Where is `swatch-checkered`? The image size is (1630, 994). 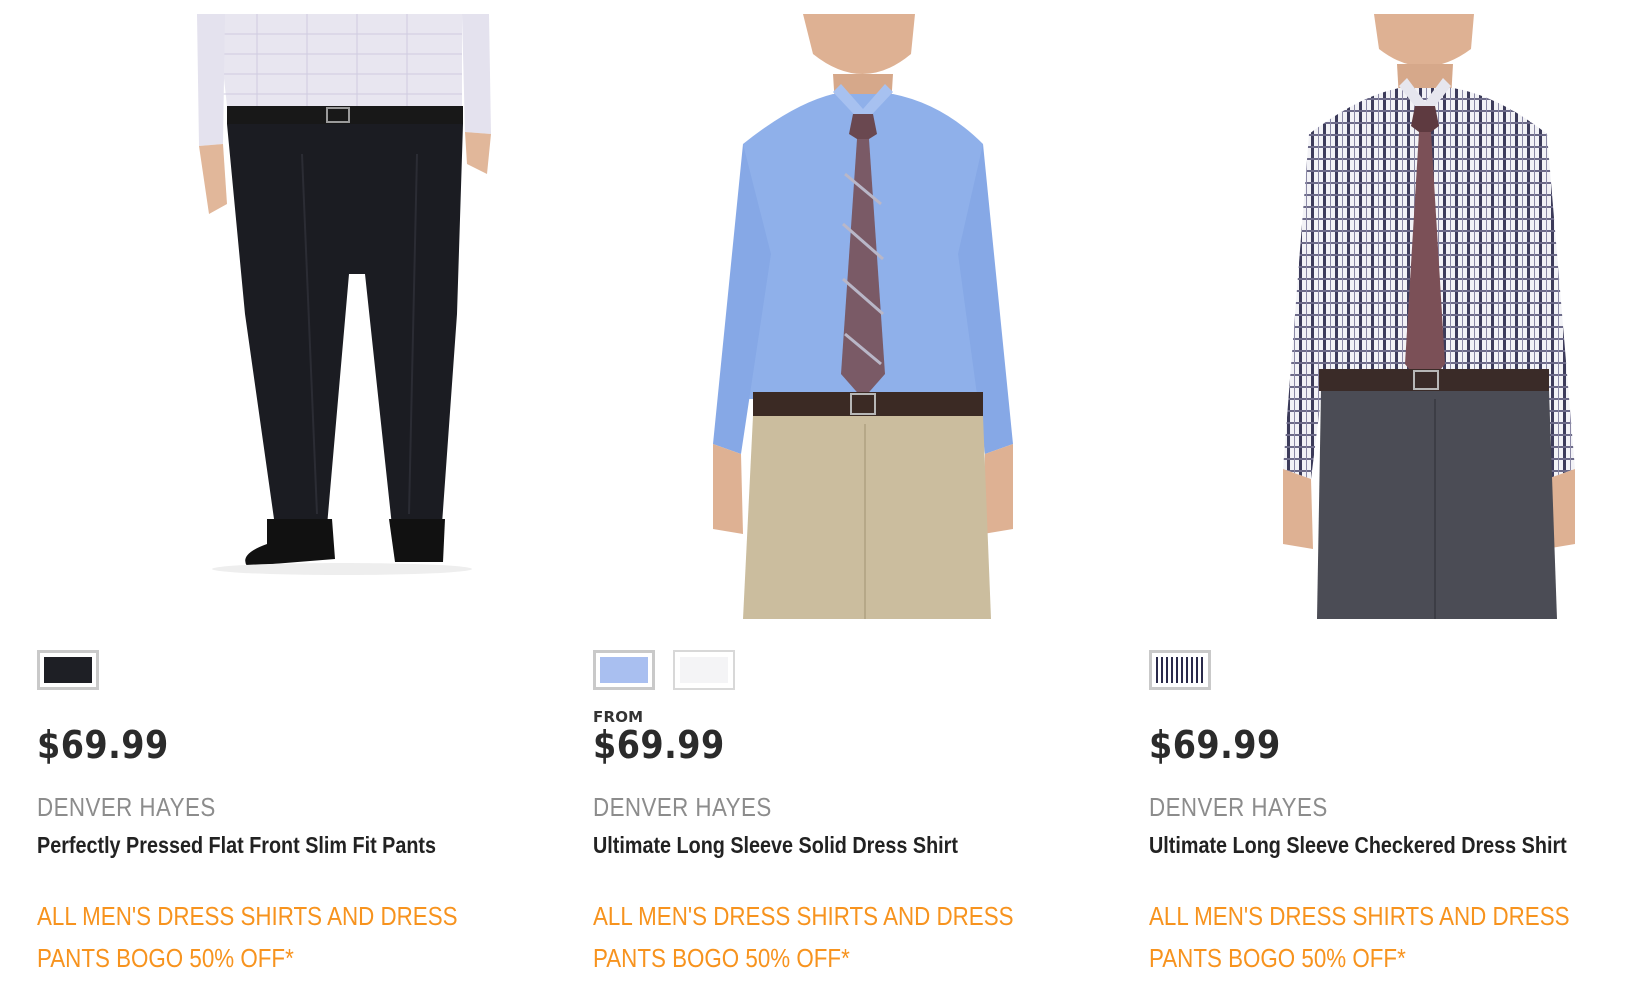
swatch-checkered is located at coordinates (1180, 670).